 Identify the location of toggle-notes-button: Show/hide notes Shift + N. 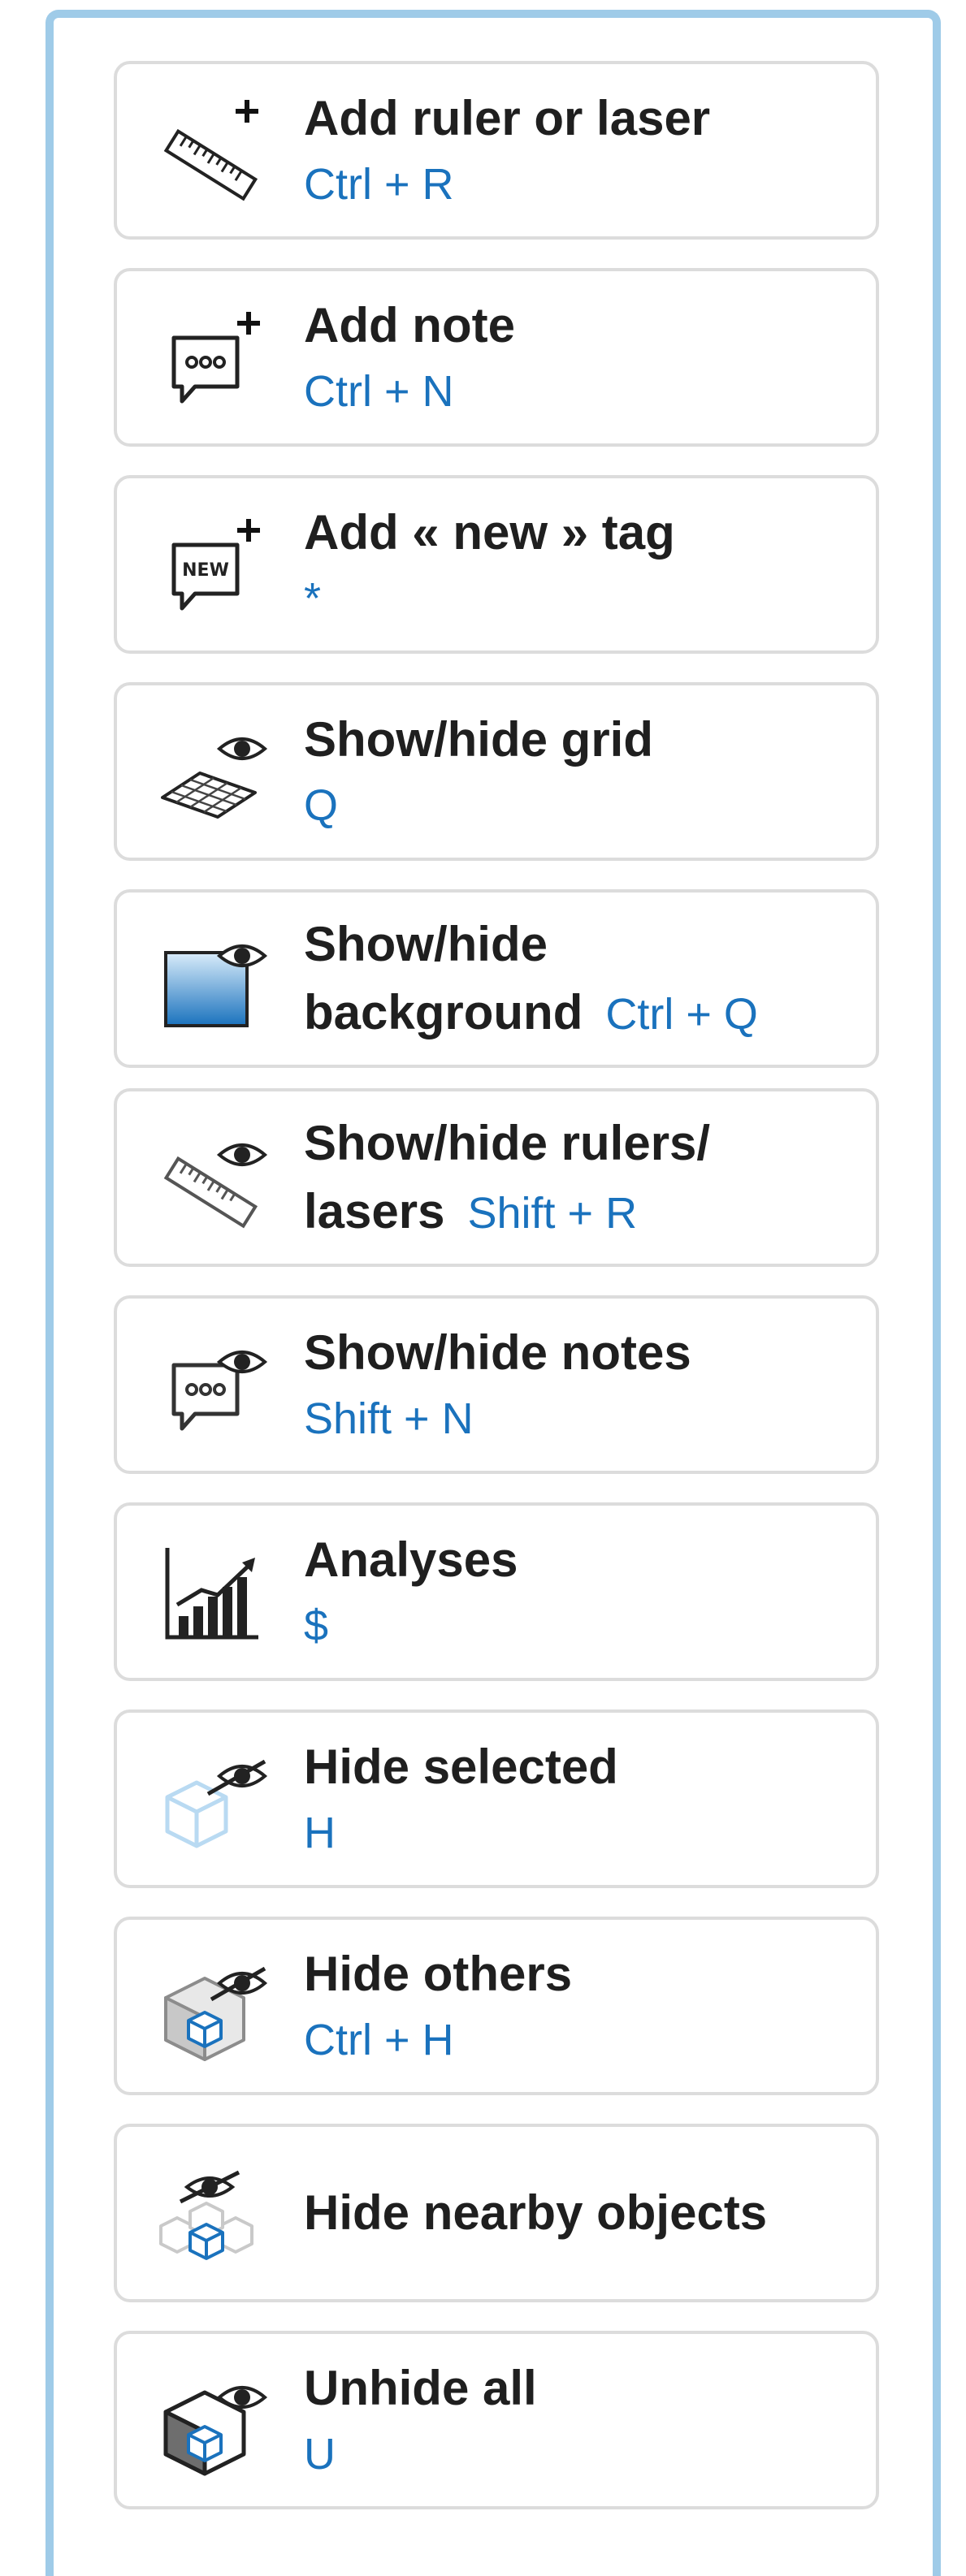
(496, 1385).